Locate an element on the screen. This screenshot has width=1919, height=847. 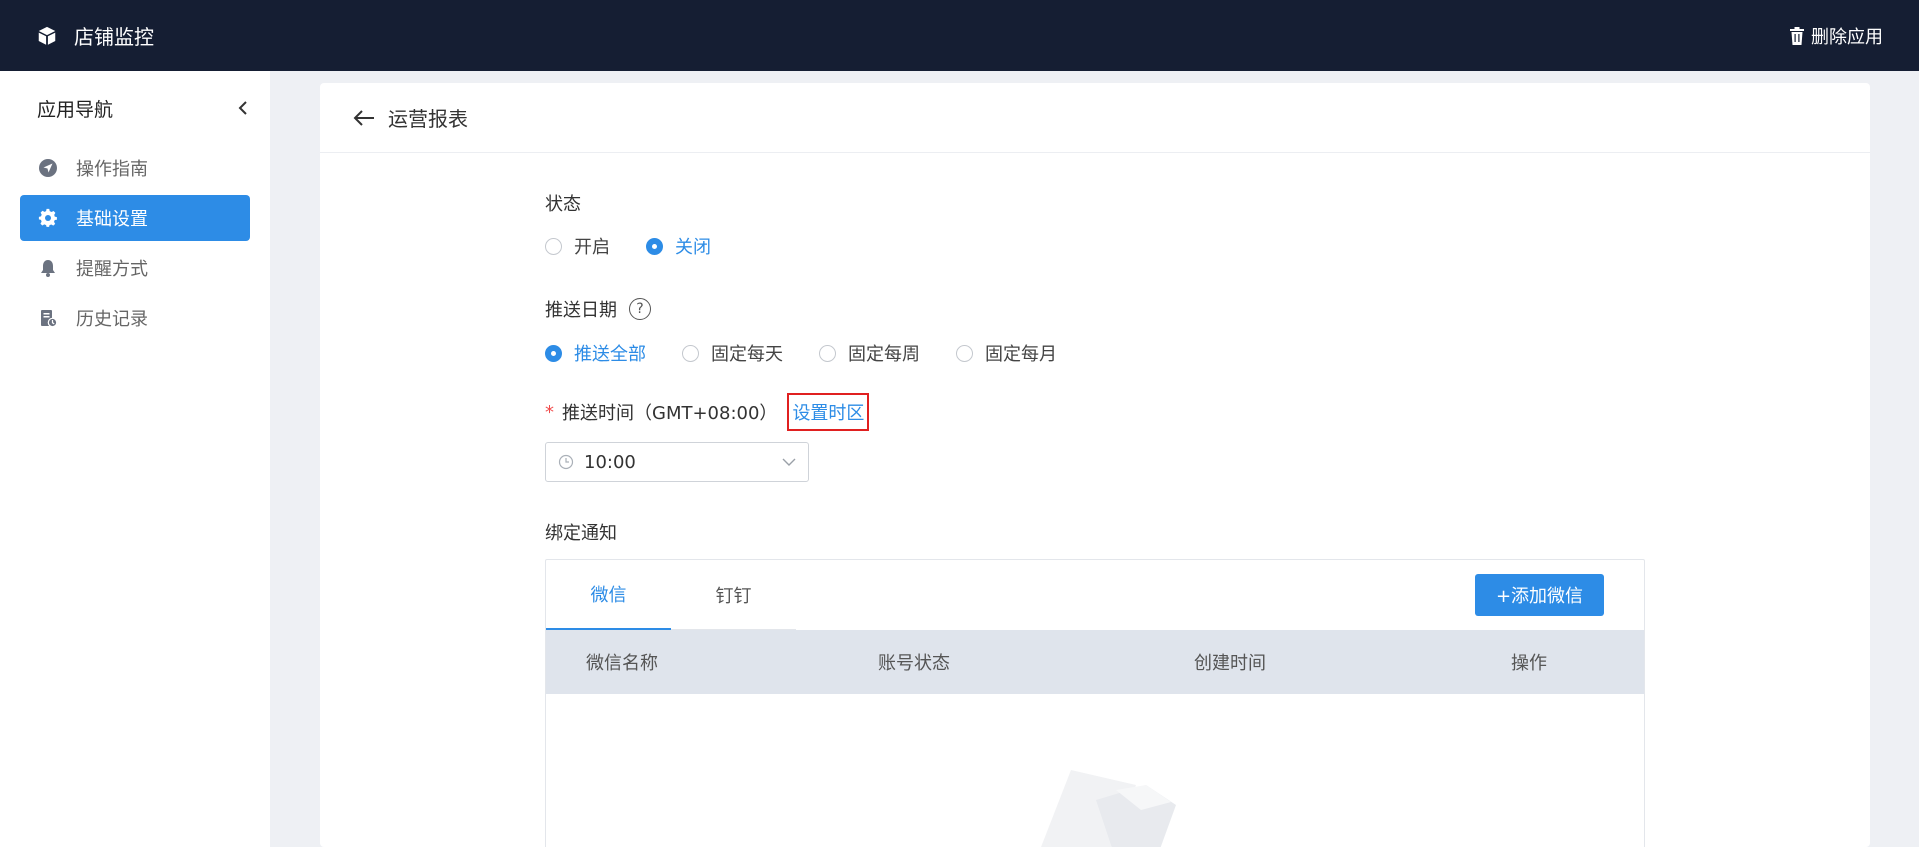
column-header: 操作 is located at coordinates (1529, 663).